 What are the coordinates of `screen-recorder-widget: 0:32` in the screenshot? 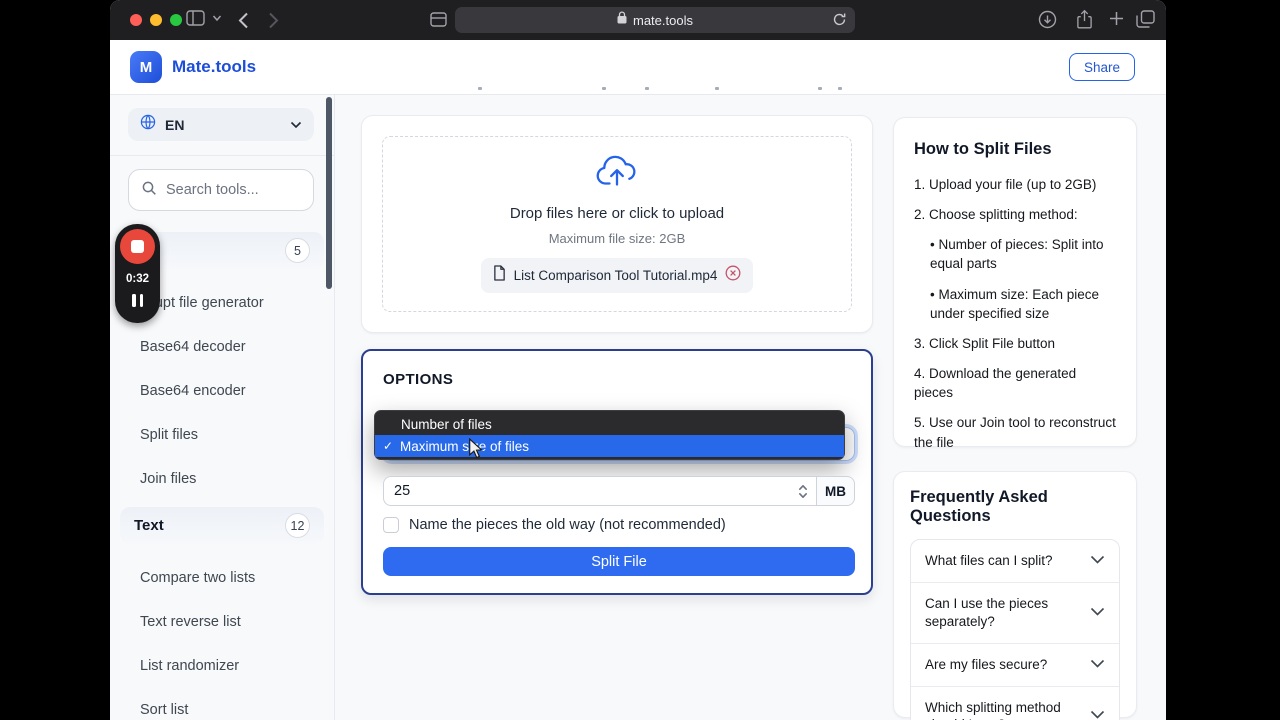 It's located at (137, 273).